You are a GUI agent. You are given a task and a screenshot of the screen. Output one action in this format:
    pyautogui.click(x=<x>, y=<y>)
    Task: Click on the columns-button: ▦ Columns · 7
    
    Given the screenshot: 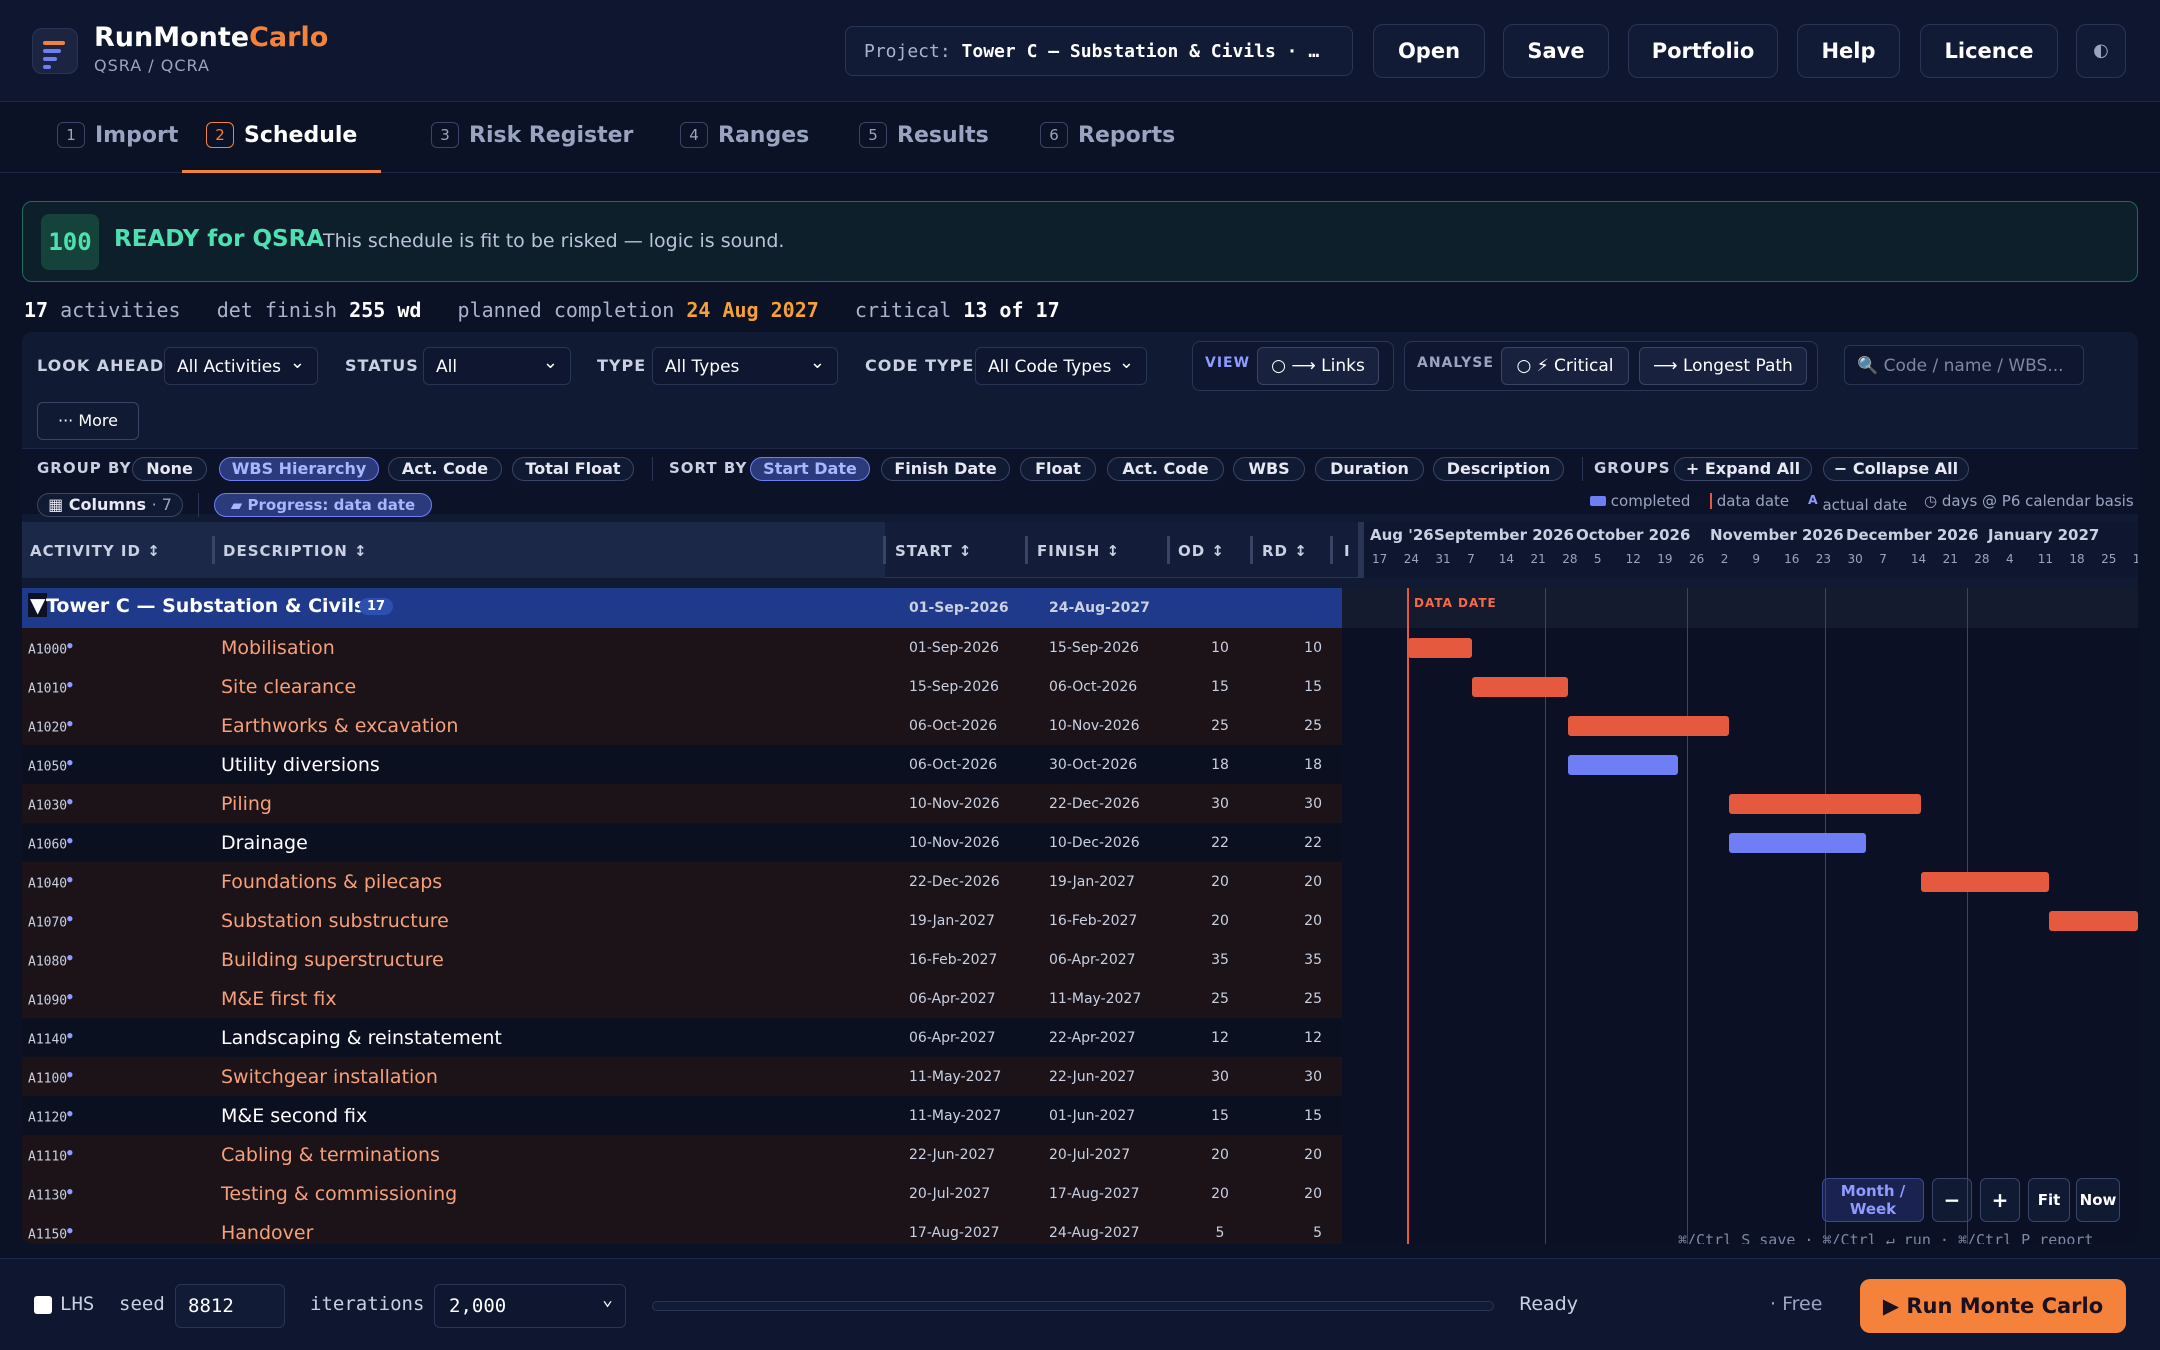 What is the action you would take?
    pyautogui.click(x=110, y=505)
    